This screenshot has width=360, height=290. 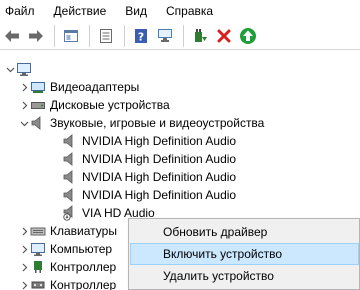 I want to click on keyboard-icon, so click(x=38, y=231).